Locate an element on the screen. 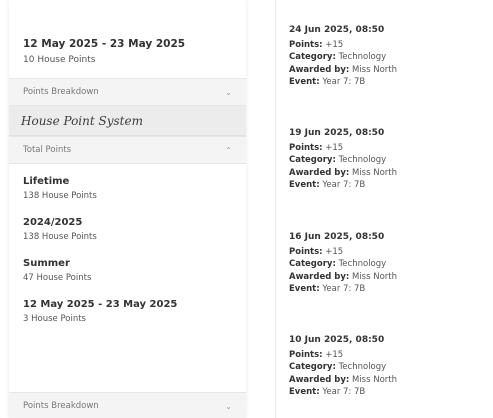 The height and width of the screenshot is (418, 493). points-breakdown-toggle-bottom: Points Breakdown ⌄ is located at coordinates (127, 405).